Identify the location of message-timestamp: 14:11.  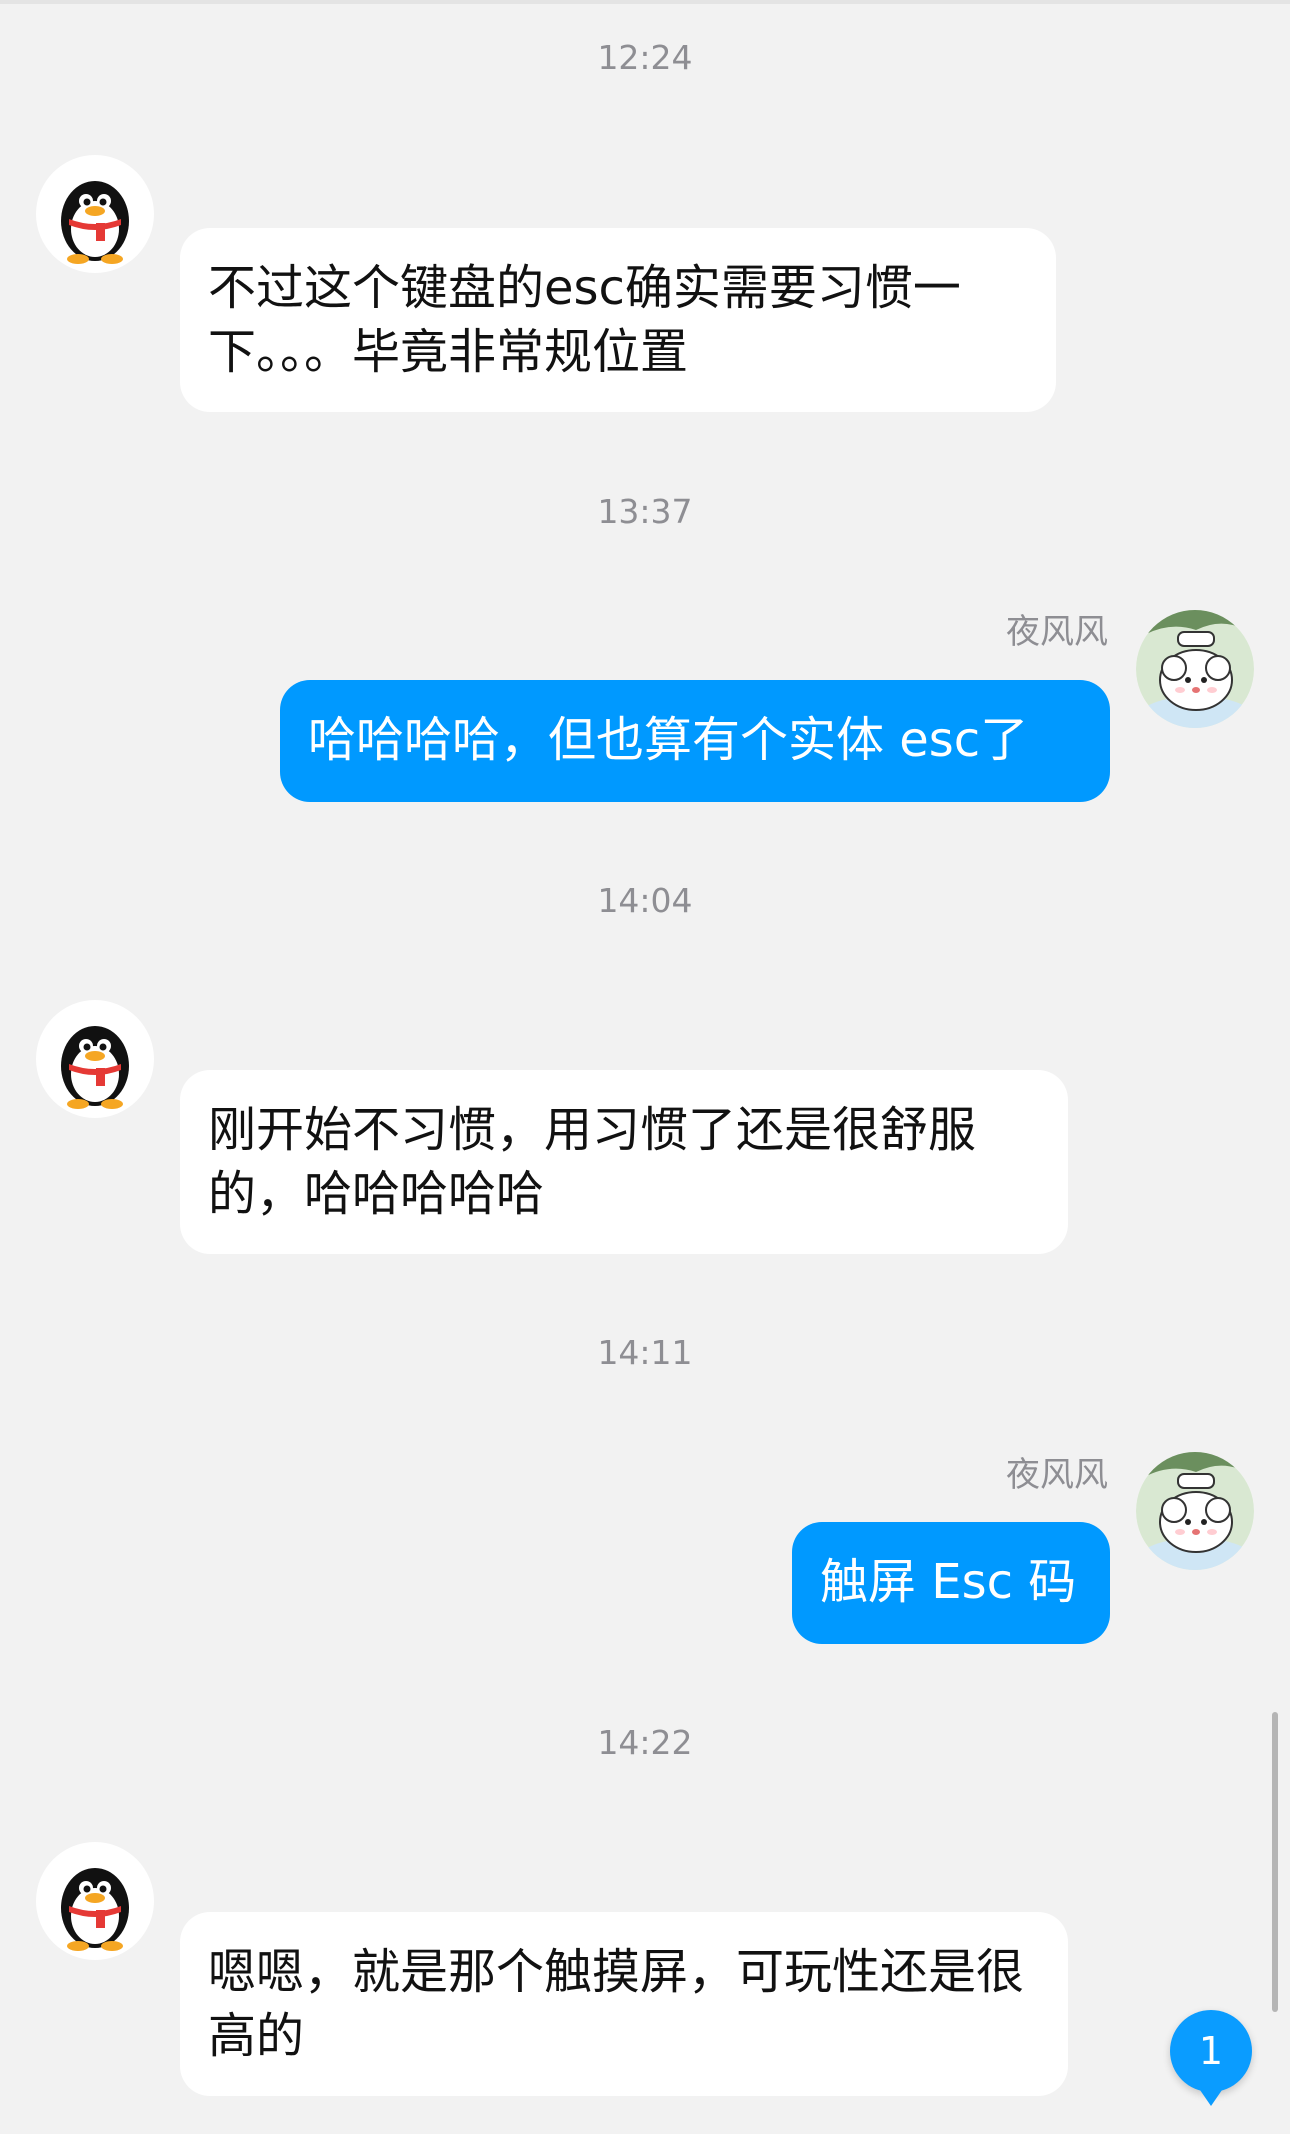
(645, 1352).